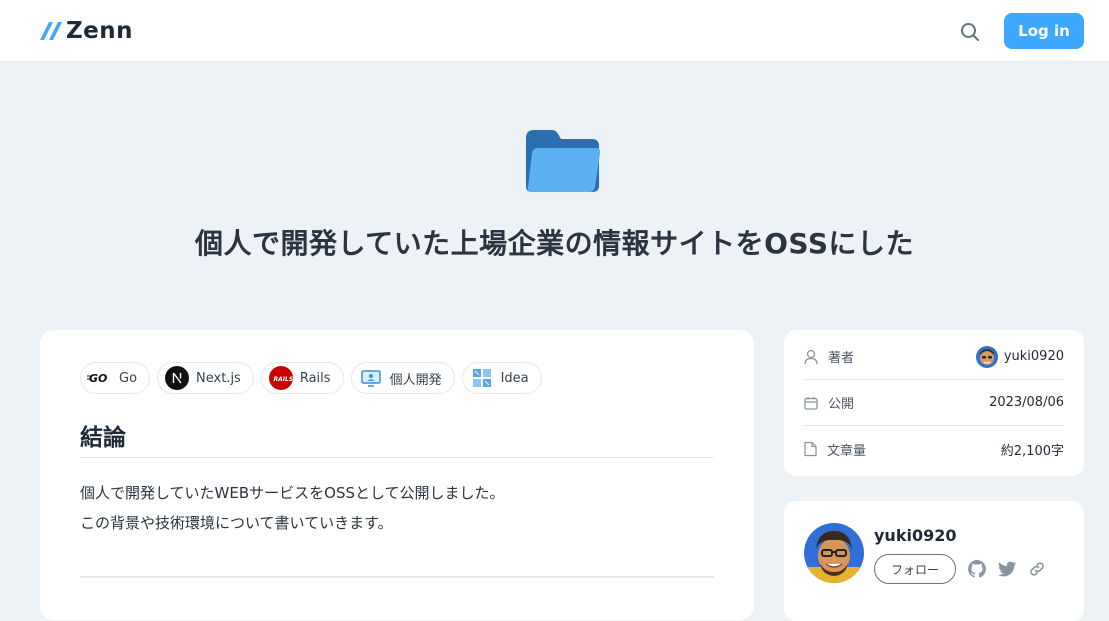 The image size is (1109, 621). What do you see at coordinates (811, 403) in the screenshot?
I see `calendar-icon` at bounding box center [811, 403].